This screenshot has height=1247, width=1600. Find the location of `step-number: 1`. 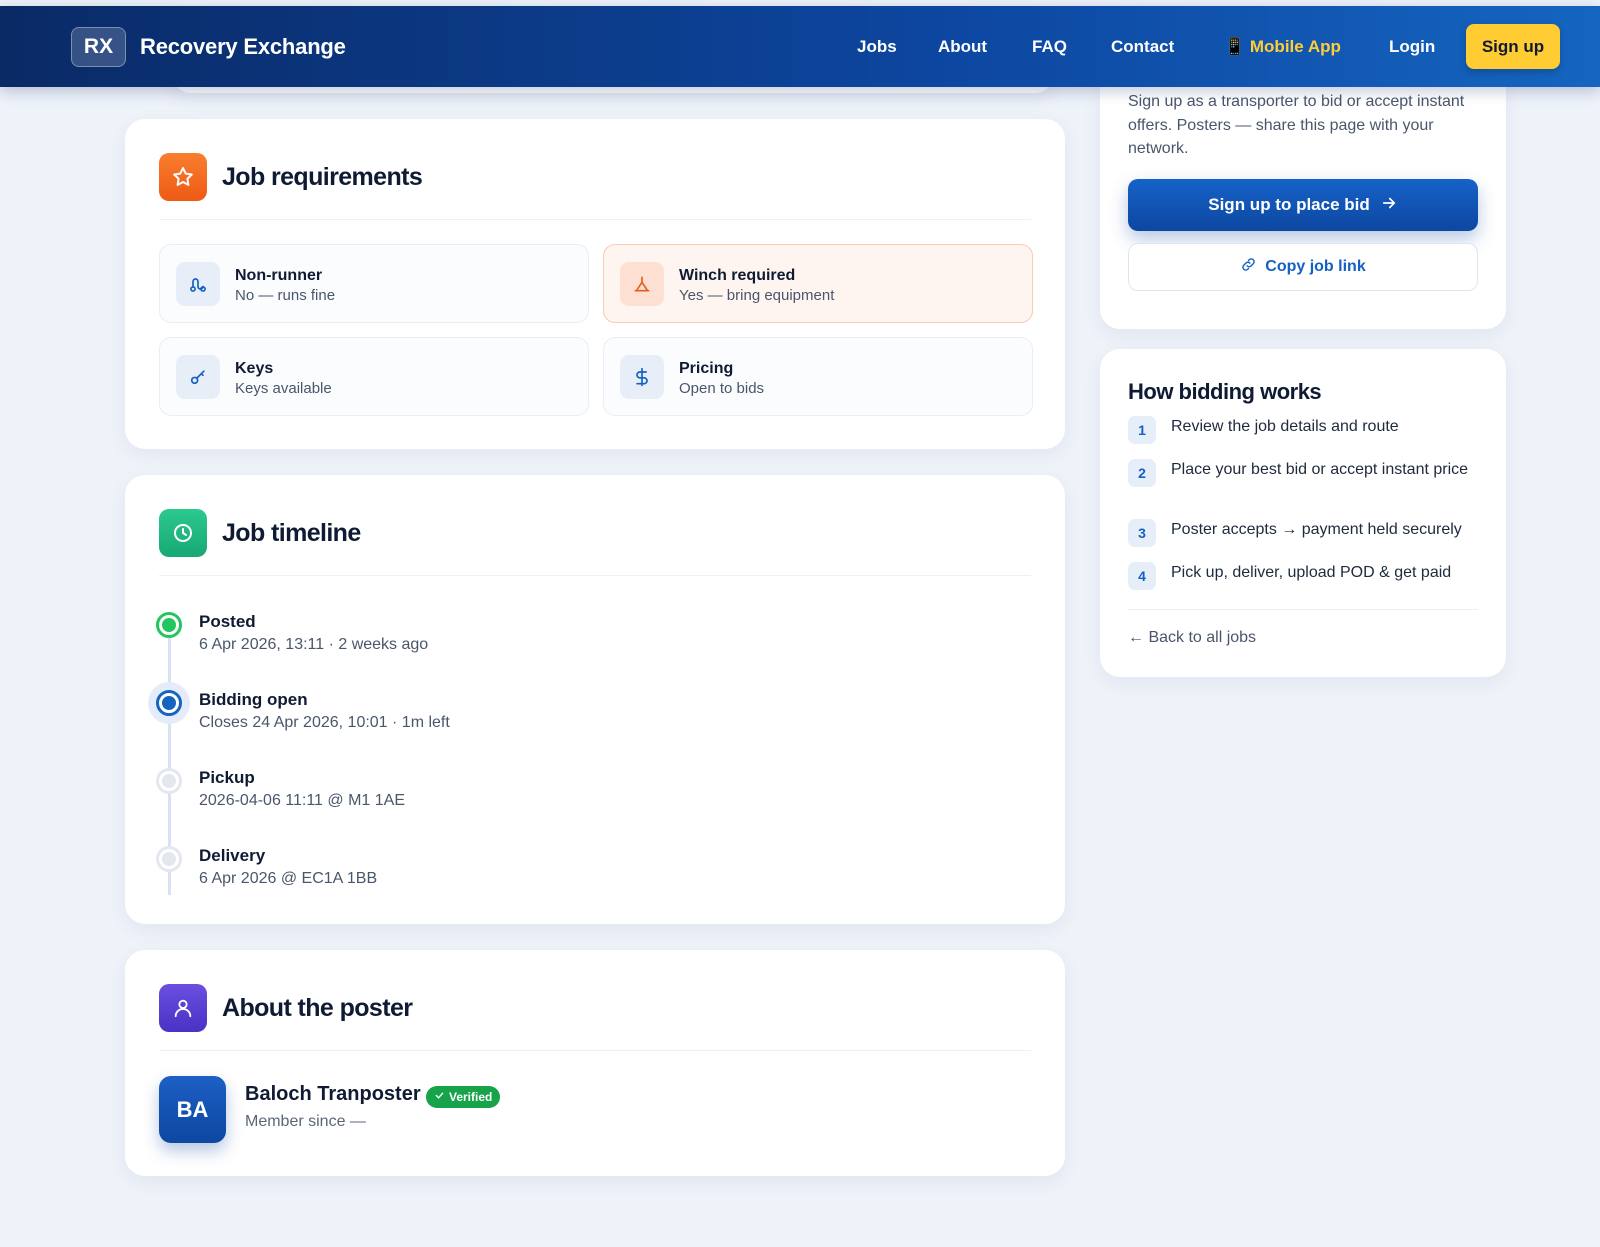

step-number: 1 is located at coordinates (1142, 430).